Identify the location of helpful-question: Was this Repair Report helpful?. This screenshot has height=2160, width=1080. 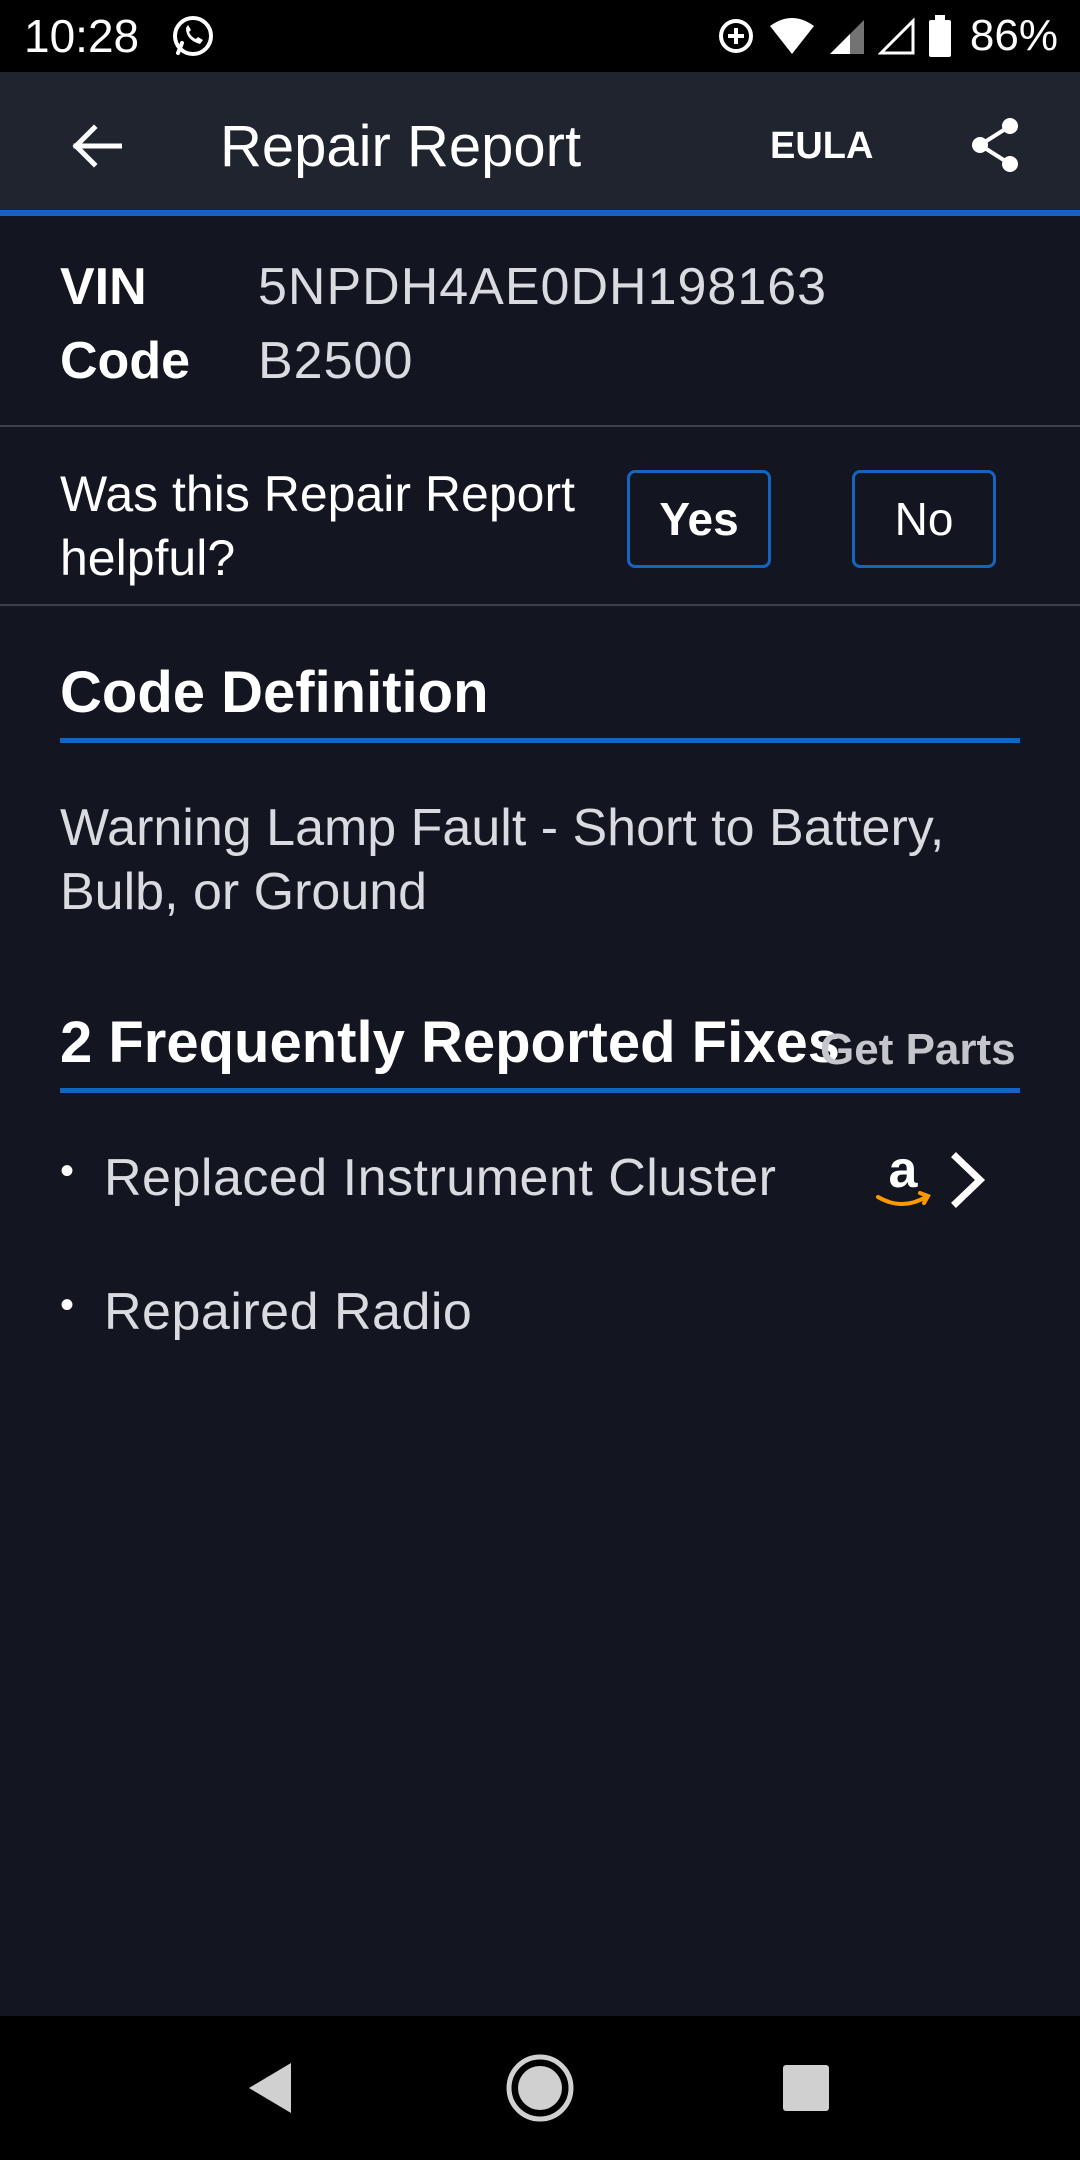
(317, 526).